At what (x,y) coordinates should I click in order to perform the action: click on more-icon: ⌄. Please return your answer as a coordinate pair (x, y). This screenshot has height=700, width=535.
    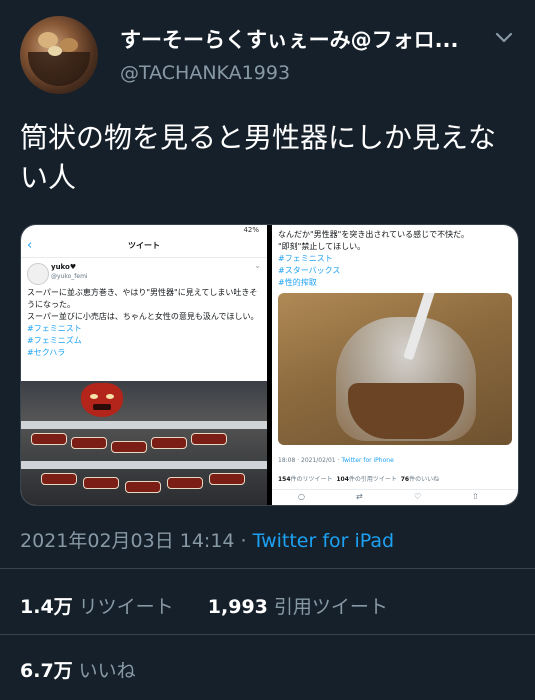
    Looking at the image, I should click on (257, 265).